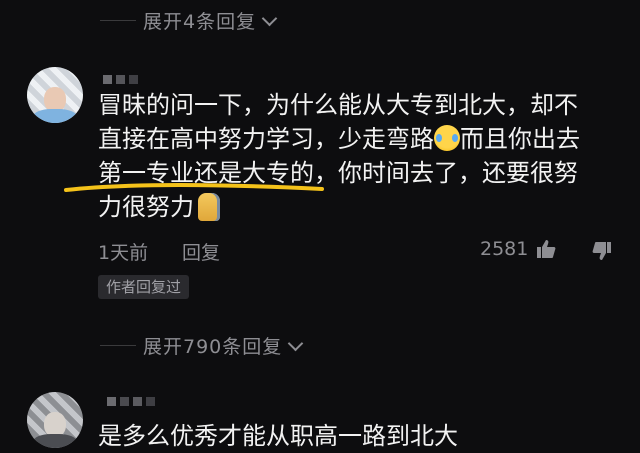 The height and width of the screenshot is (453, 640). Describe the element at coordinates (520, 139) in the screenshot. I see `comment-fragment: 而且你出去` at that location.